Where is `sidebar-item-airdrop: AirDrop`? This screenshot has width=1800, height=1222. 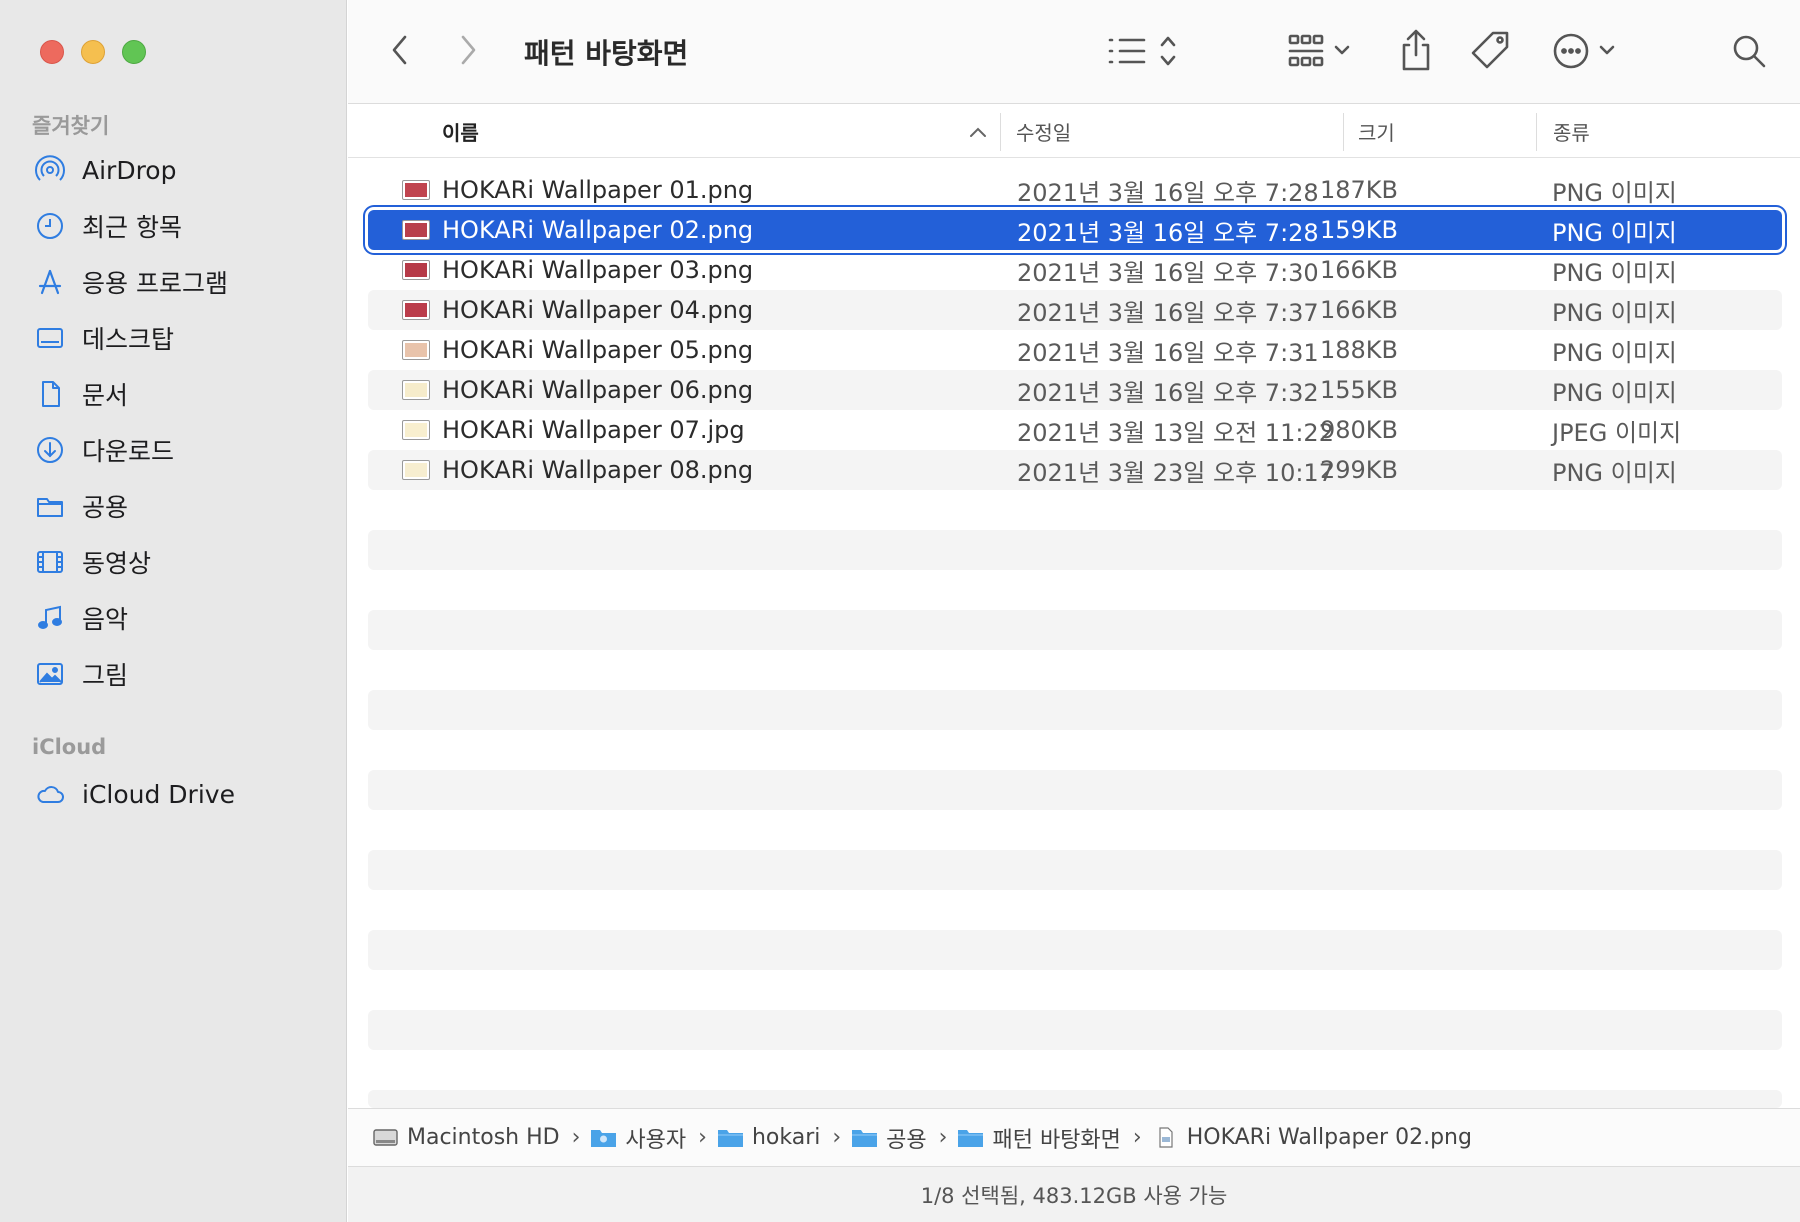 sidebar-item-airdrop: AirDrop is located at coordinates (105, 170).